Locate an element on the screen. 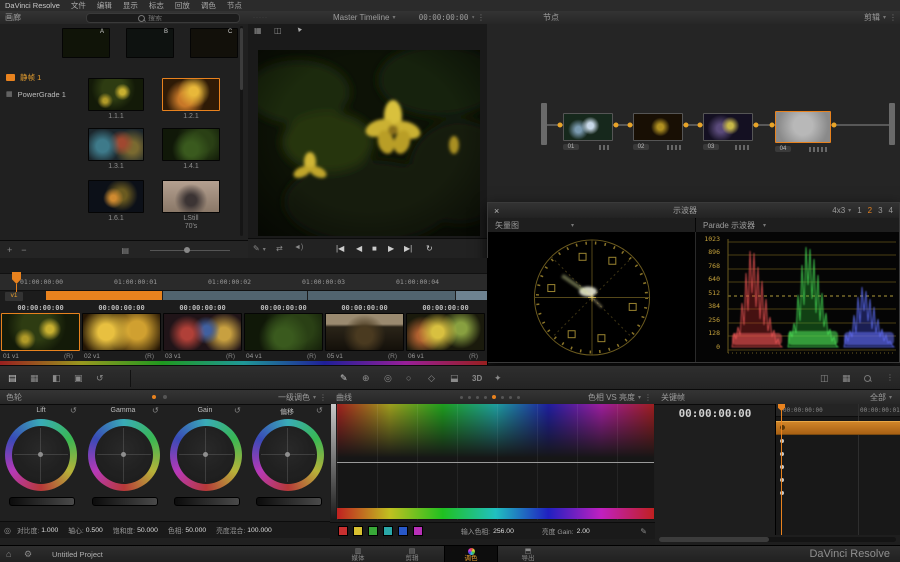  curve-dot-active is located at coordinates (494, 397).